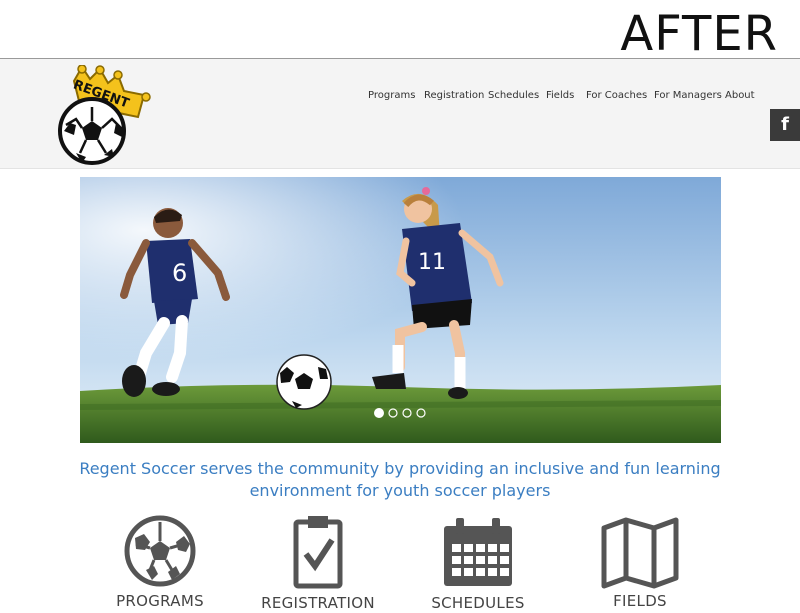 This screenshot has height=613, width=800. I want to click on jersey-number-girl: 11, so click(432, 262).